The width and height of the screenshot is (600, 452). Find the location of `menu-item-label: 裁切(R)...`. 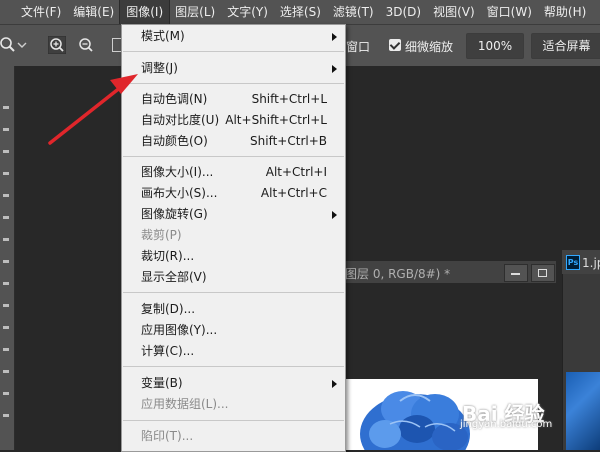

menu-item-label: 裁切(R)... is located at coordinates (168, 256).